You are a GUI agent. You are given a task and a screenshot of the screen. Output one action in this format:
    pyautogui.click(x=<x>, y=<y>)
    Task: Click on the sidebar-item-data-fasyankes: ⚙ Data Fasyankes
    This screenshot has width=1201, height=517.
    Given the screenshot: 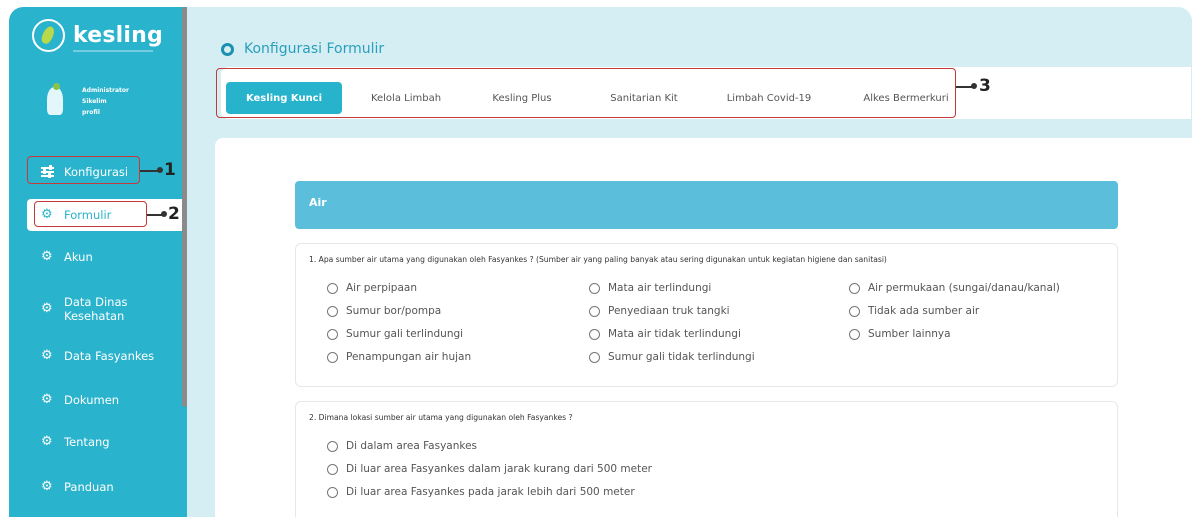 What is the action you would take?
    pyautogui.click(x=98, y=356)
    